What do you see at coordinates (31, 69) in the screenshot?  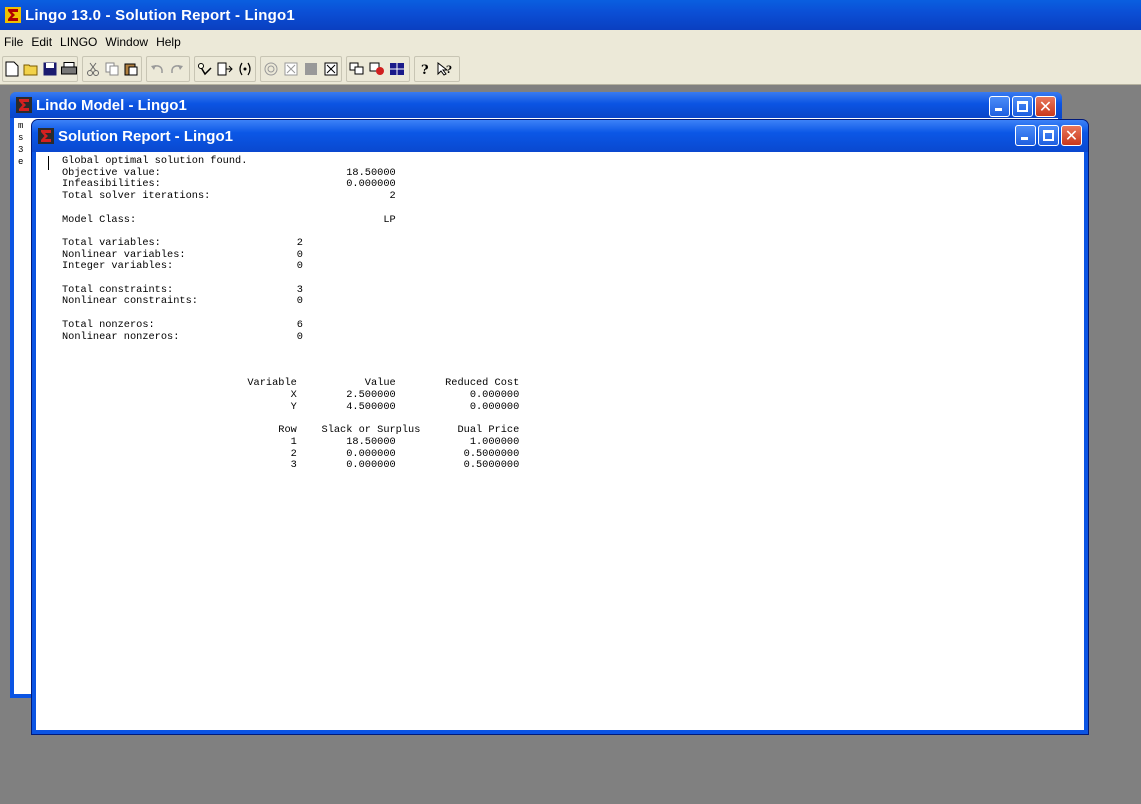 I see `open-icon` at bounding box center [31, 69].